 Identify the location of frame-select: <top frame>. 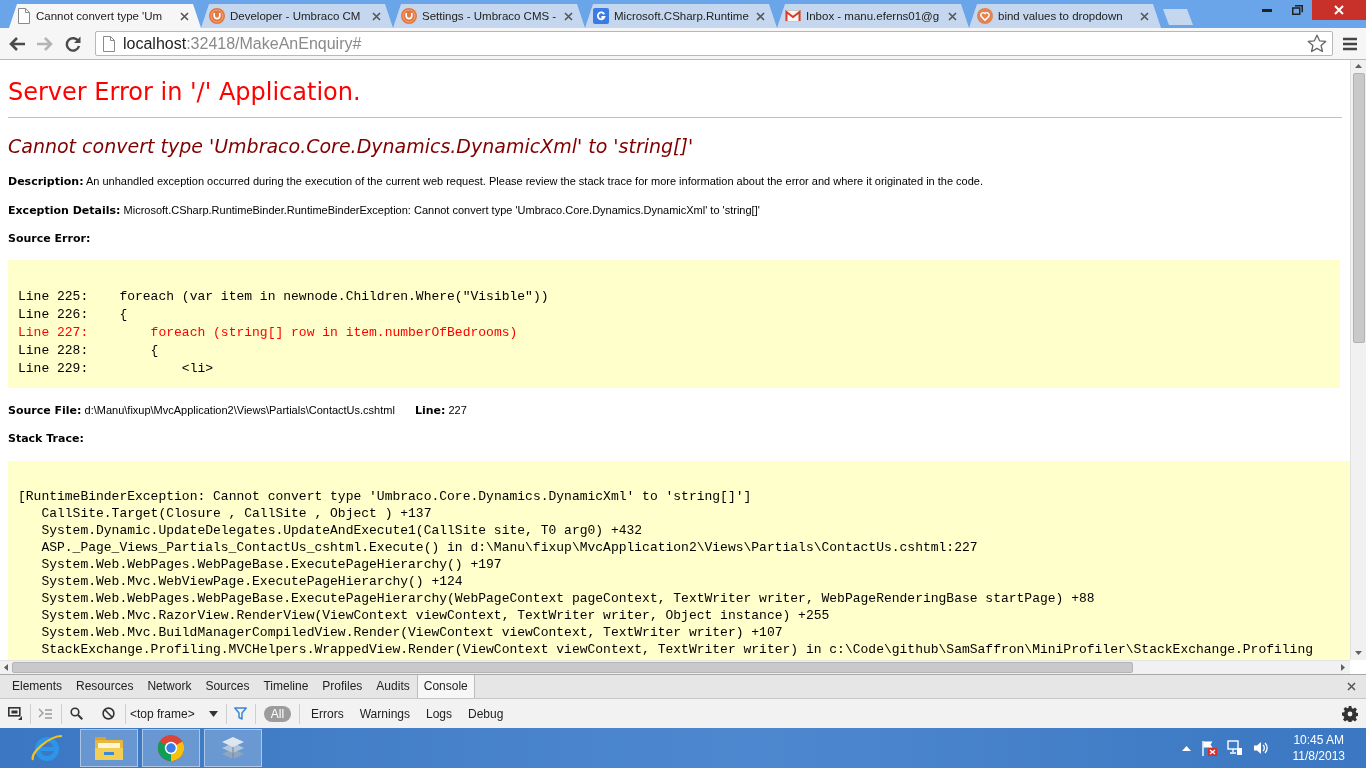
(174, 713).